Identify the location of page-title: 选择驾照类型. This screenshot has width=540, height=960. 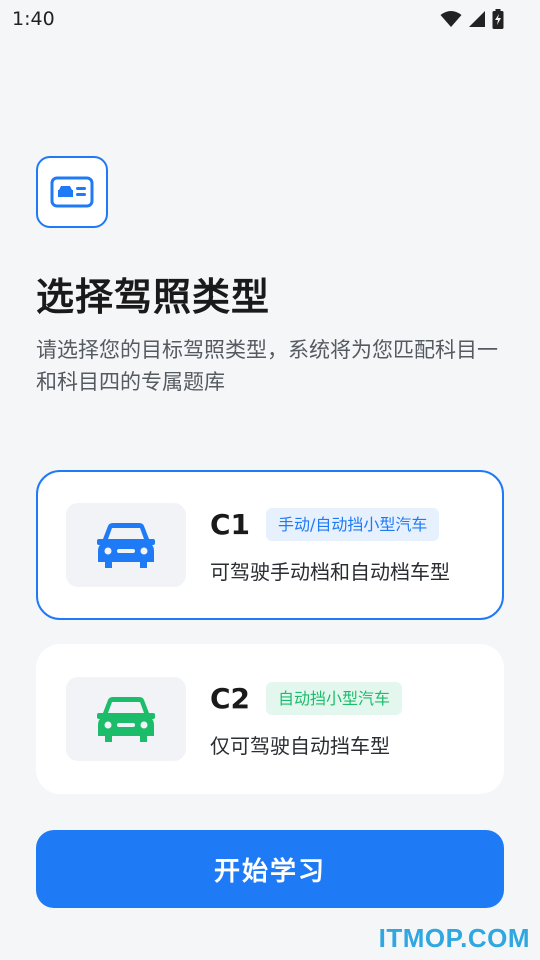
(153, 297).